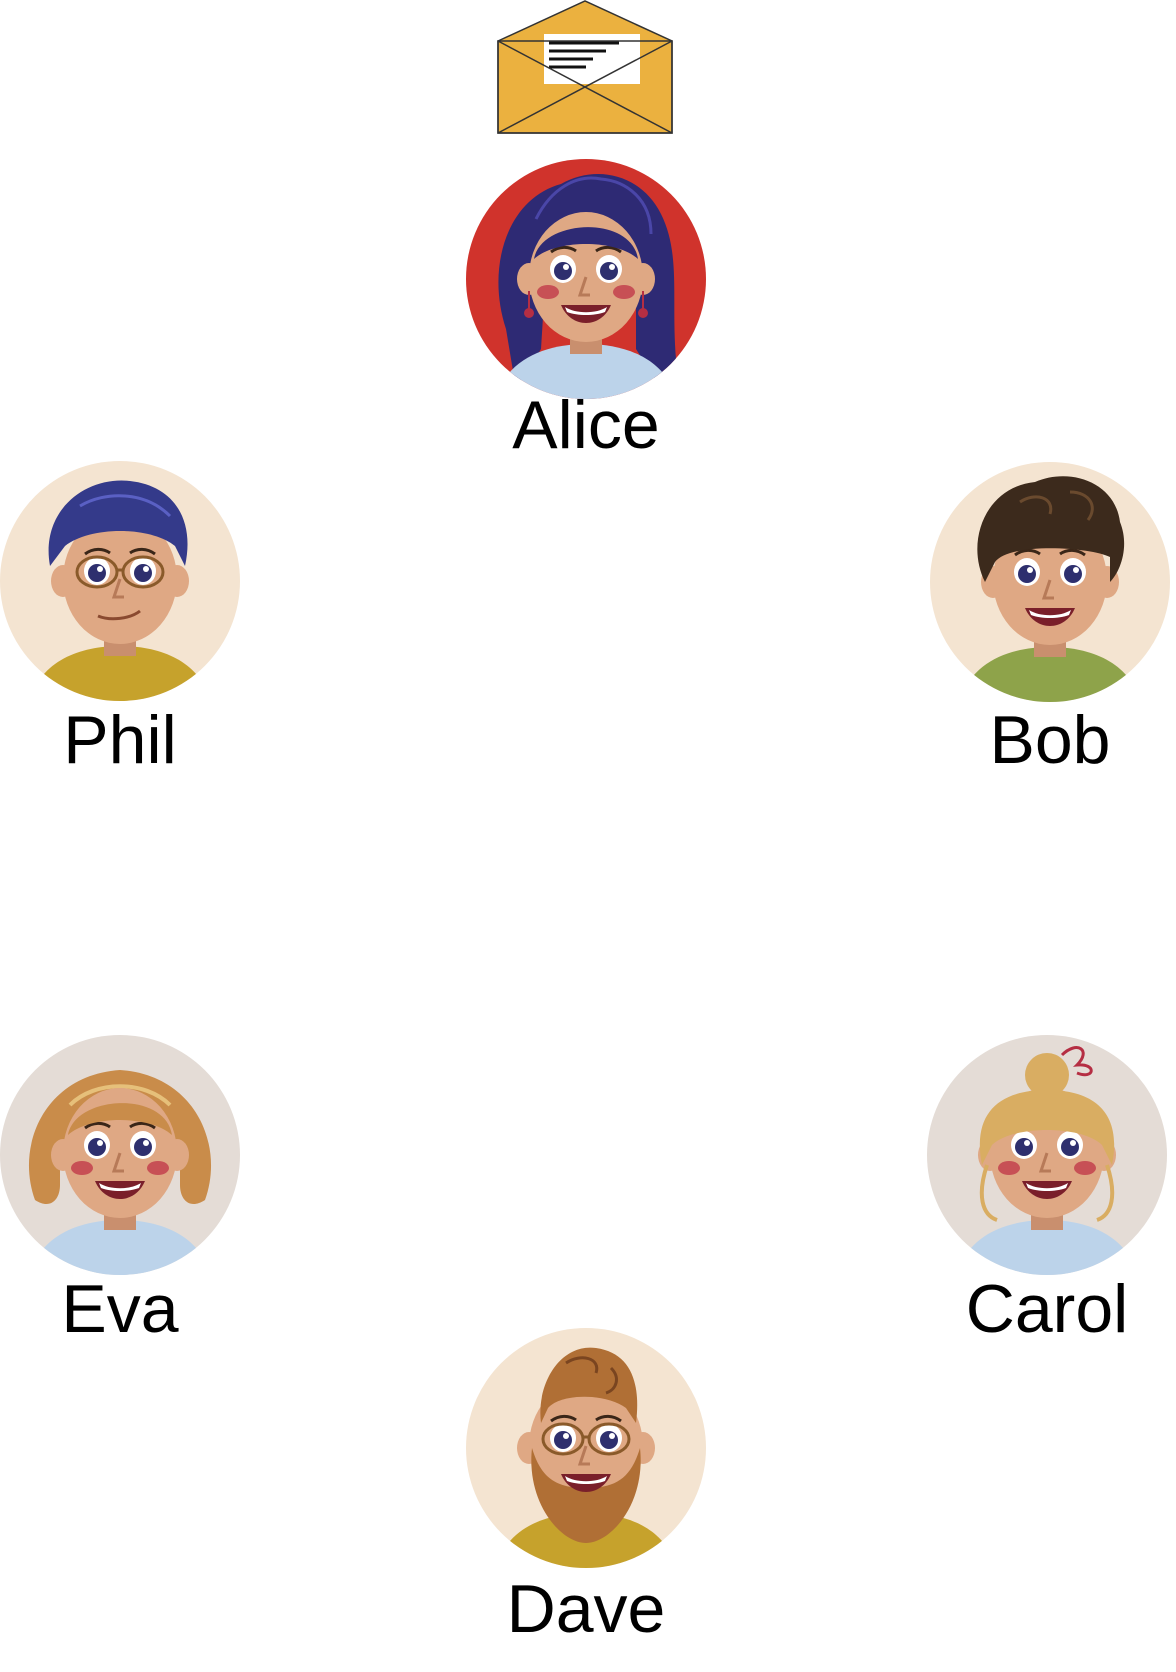 Image resolution: width=1176 pixels, height=1672 pixels. I want to click on carol-avatar, so click(1047, 1155).